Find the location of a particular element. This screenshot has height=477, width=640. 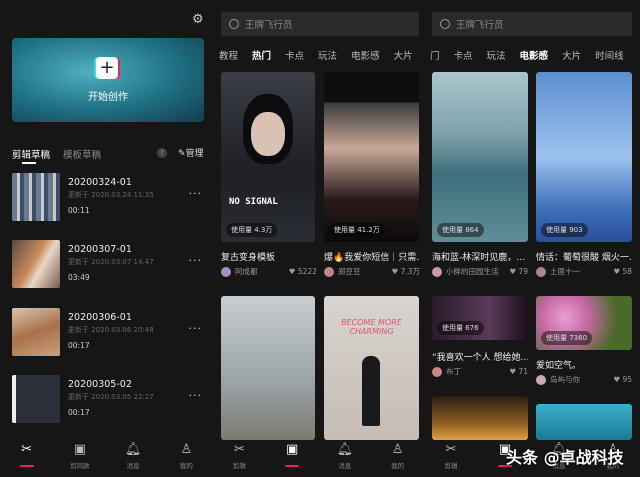

search-placeholder: 王牌飞行员 is located at coordinates (269, 25).